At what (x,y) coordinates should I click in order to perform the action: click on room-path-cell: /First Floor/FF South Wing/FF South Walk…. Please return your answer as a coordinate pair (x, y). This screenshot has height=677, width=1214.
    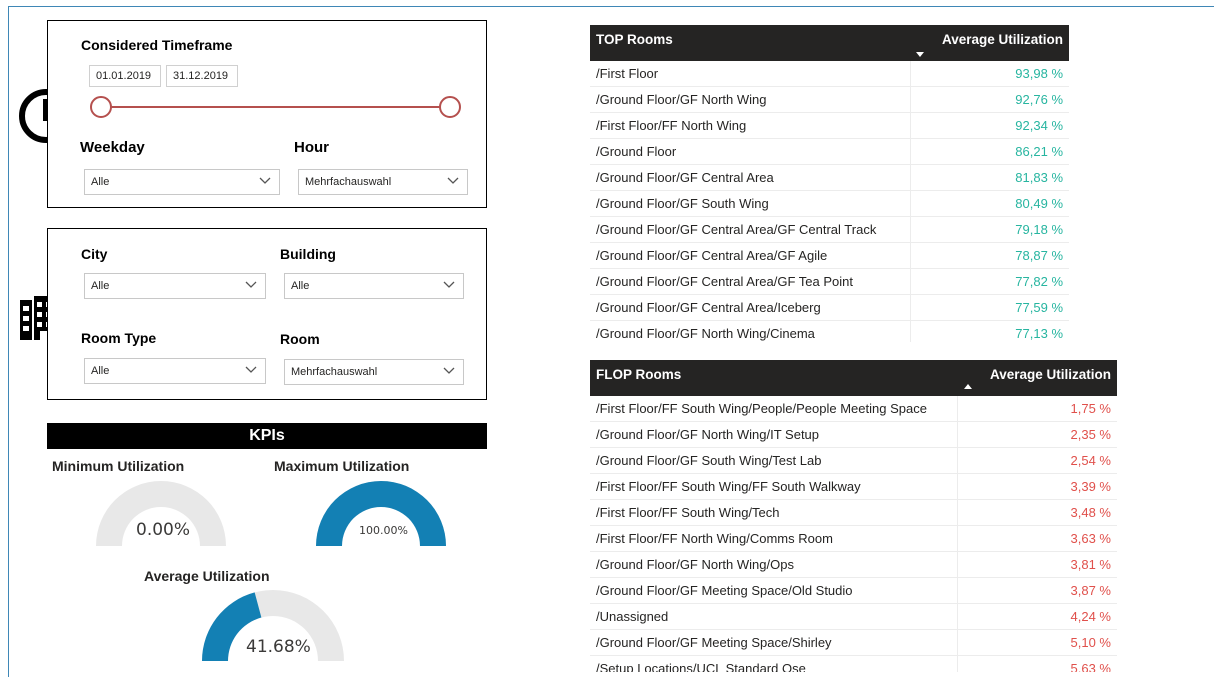
    Looking at the image, I should click on (728, 486).